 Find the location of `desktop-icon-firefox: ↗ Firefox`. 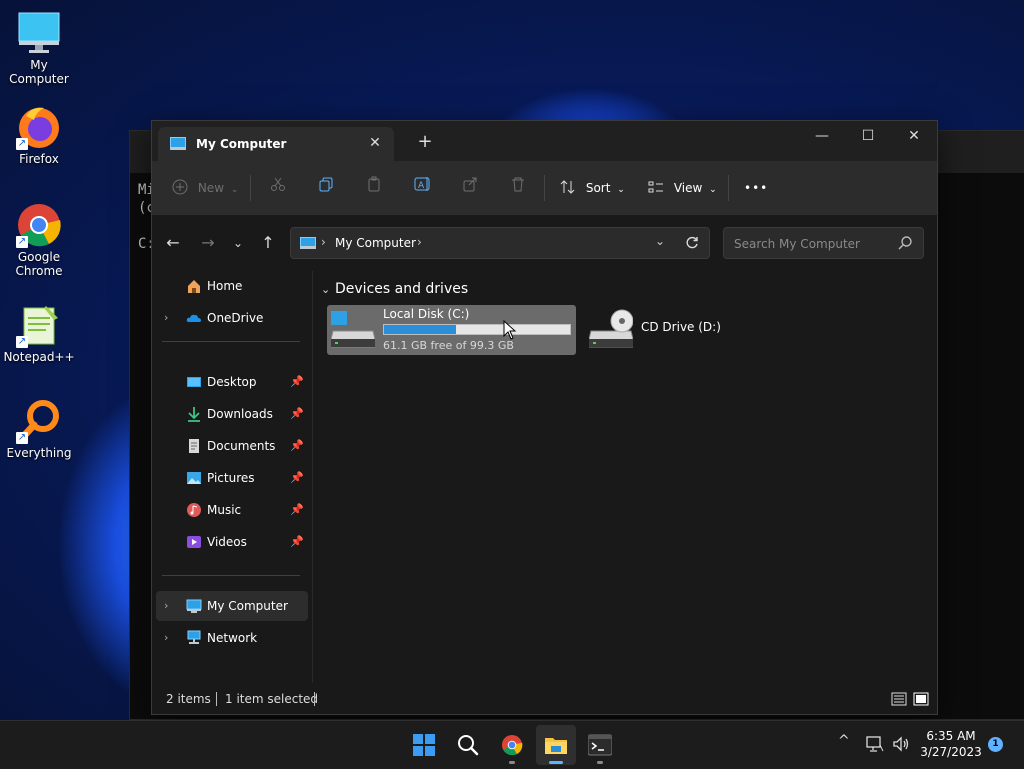

desktop-icon-firefox: ↗ Firefox is located at coordinates (39, 135).